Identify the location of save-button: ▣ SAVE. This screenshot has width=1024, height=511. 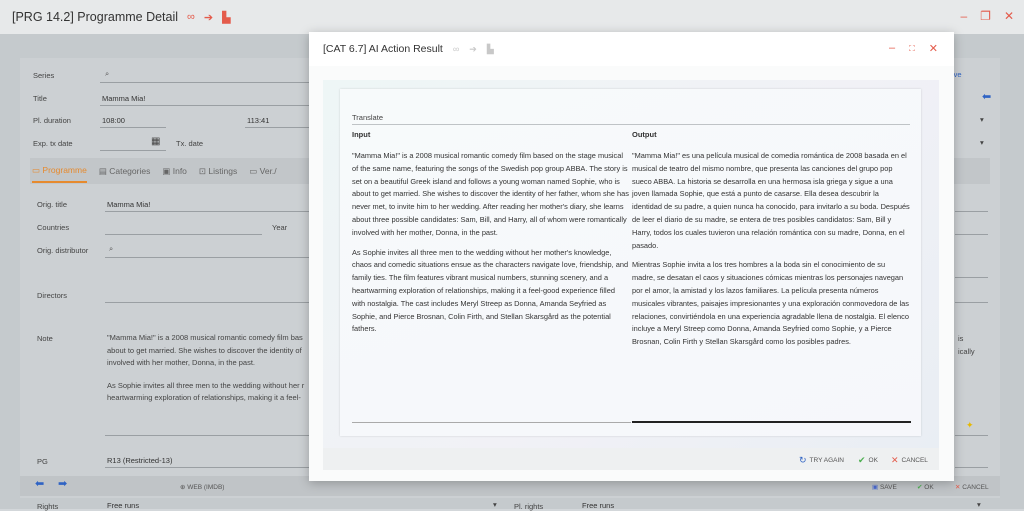
(884, 487).